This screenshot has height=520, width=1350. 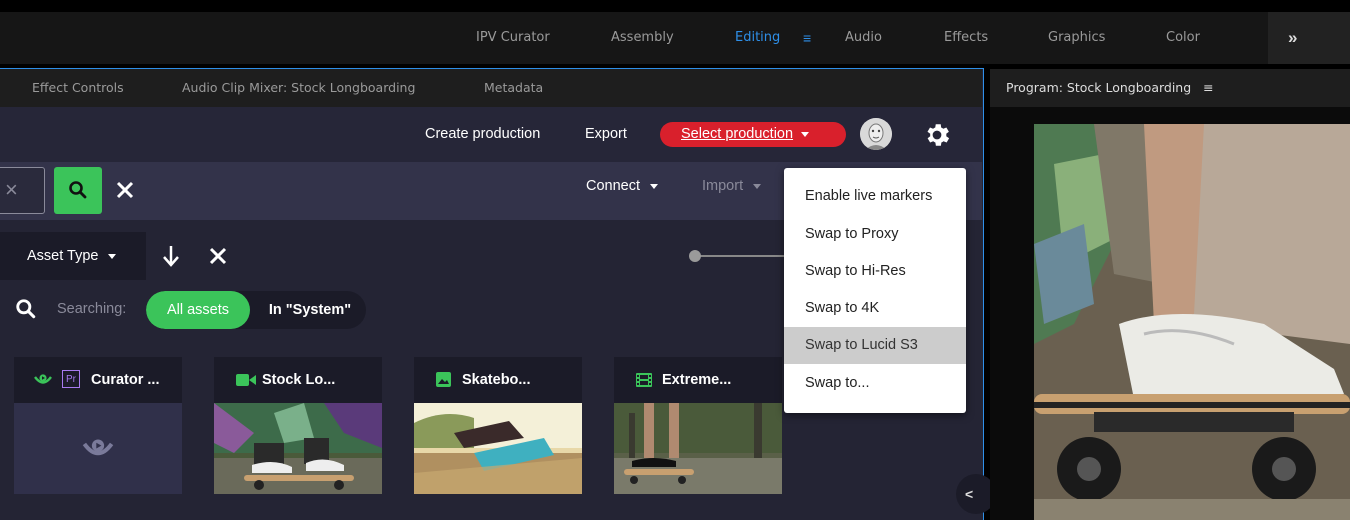 What do you see at coordinates (875, 271) in the screenshot?
I see `menu-item-swap-to-hi-res: Swap to Hi-Res` at bounding box center [875, 271].